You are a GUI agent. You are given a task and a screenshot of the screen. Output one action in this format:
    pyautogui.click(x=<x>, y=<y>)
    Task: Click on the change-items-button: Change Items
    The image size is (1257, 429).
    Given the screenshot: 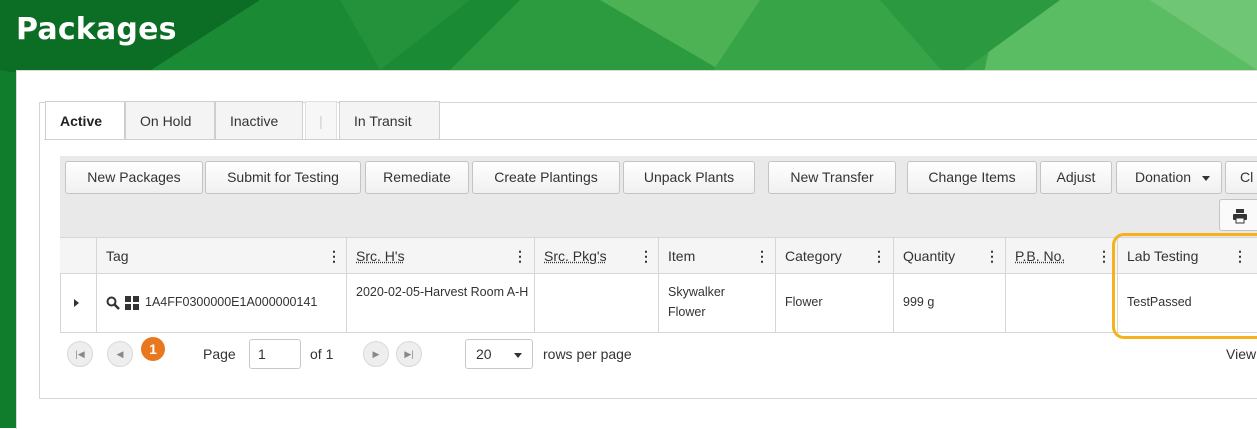 What is the action you would take?
    pyautogui.click(x=972, y=177)
    